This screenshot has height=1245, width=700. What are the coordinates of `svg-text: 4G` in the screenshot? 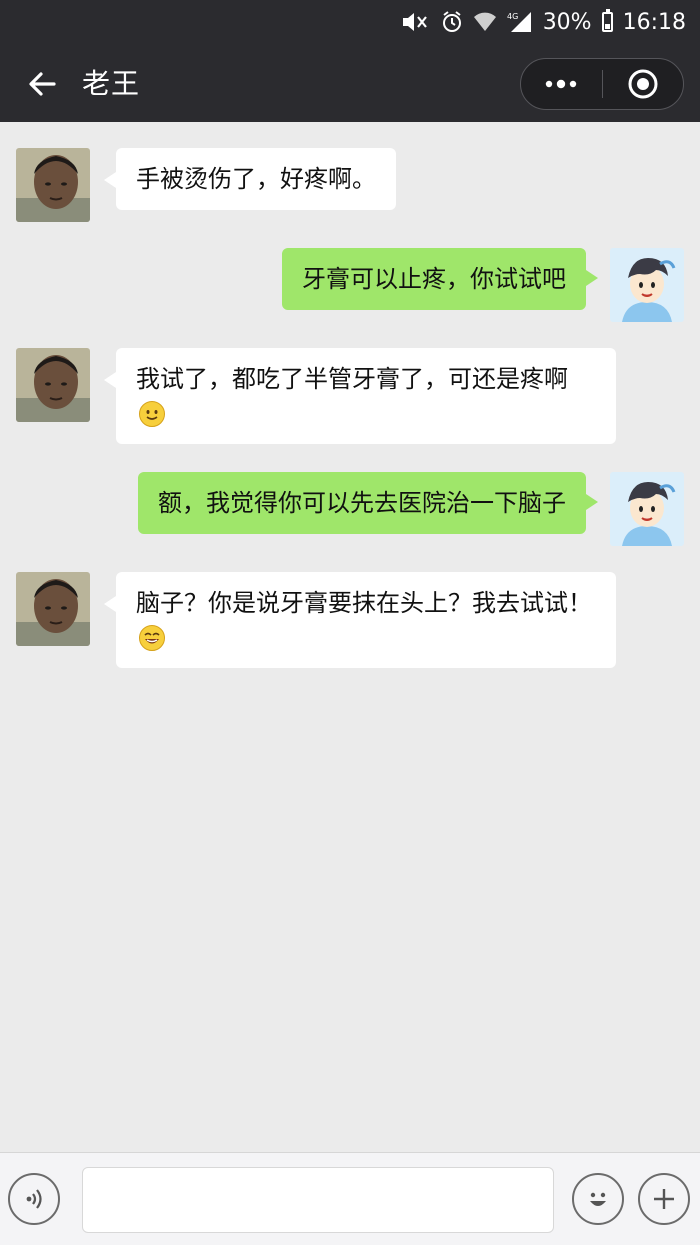 It's located at (512, 16).